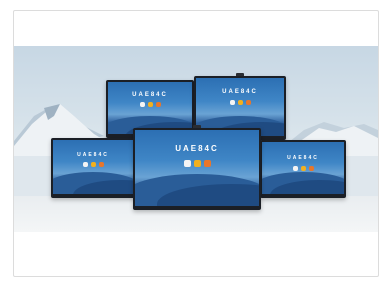 The width and height of the screenshot is (392, 282). What do you see at coordinates (197, 167) in the screenshot?
I see `display-front-center: UAE84C` at bounding box center [197, 167].